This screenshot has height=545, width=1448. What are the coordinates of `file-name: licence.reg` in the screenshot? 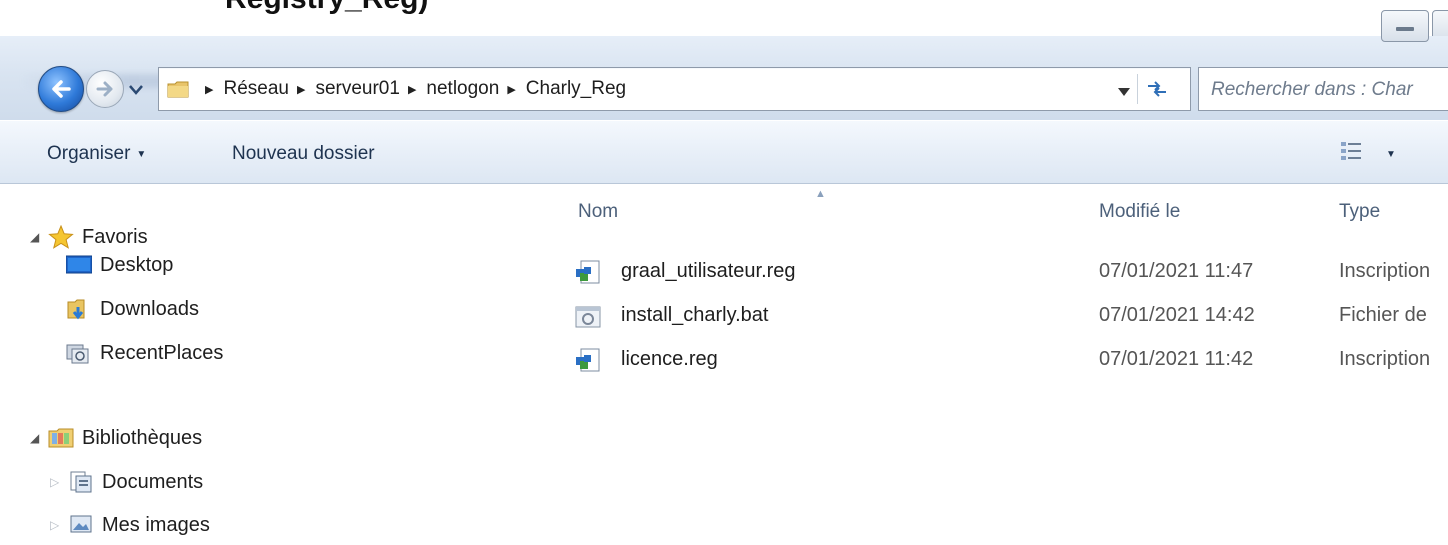 It's located at (669, 359).